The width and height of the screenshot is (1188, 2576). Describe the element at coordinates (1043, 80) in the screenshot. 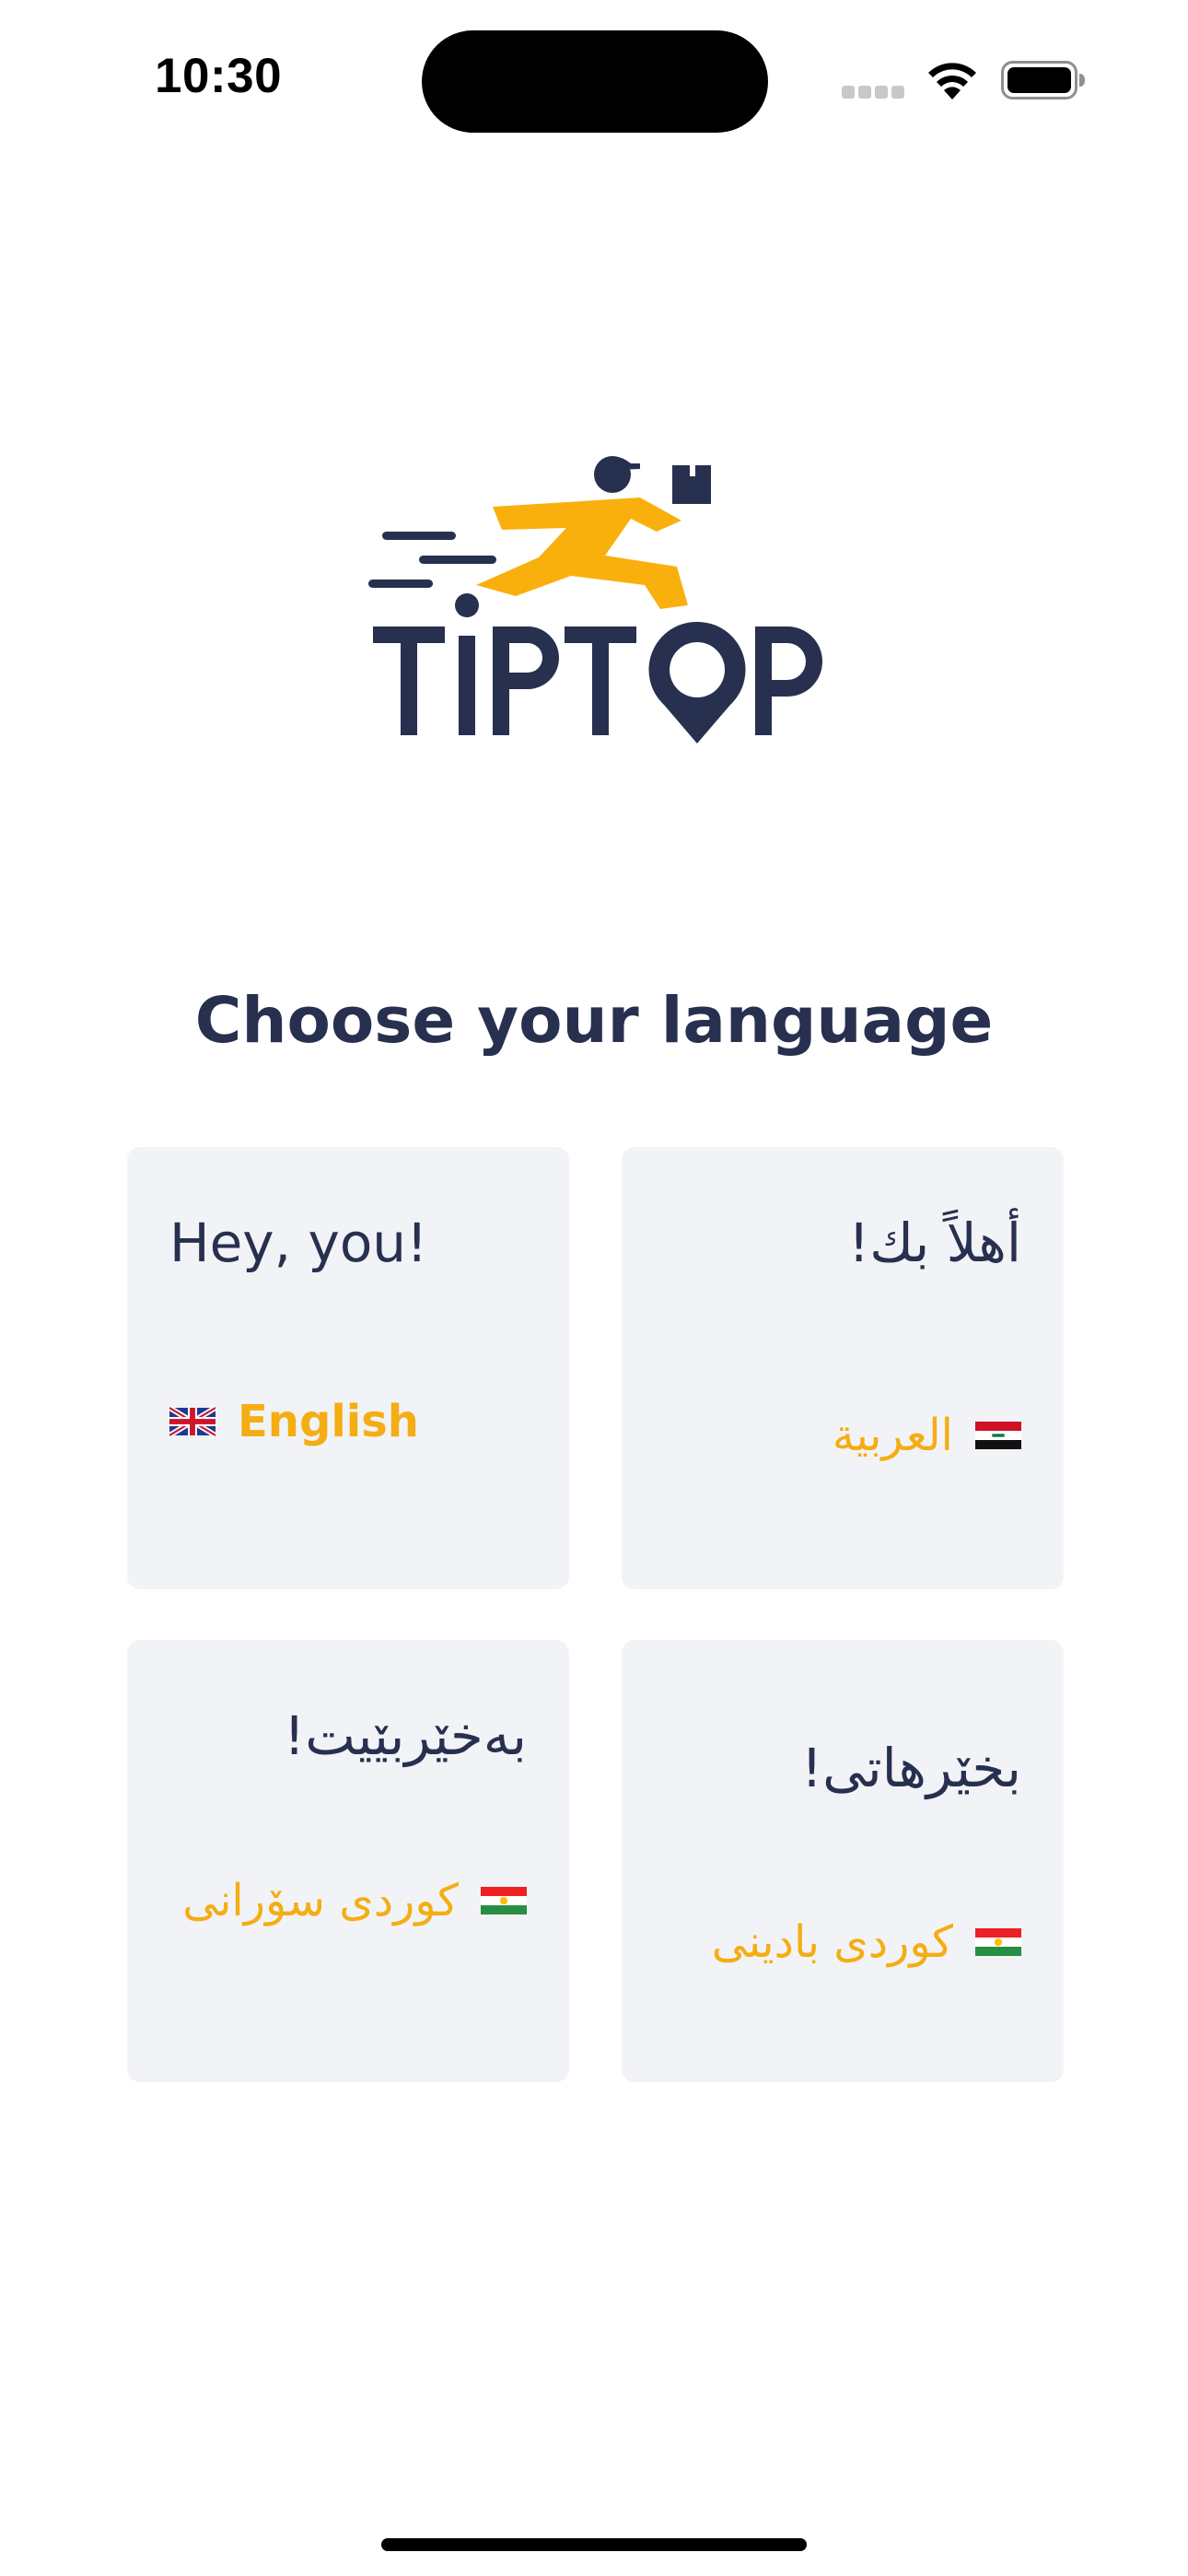

I see `battery-icon` at that location.